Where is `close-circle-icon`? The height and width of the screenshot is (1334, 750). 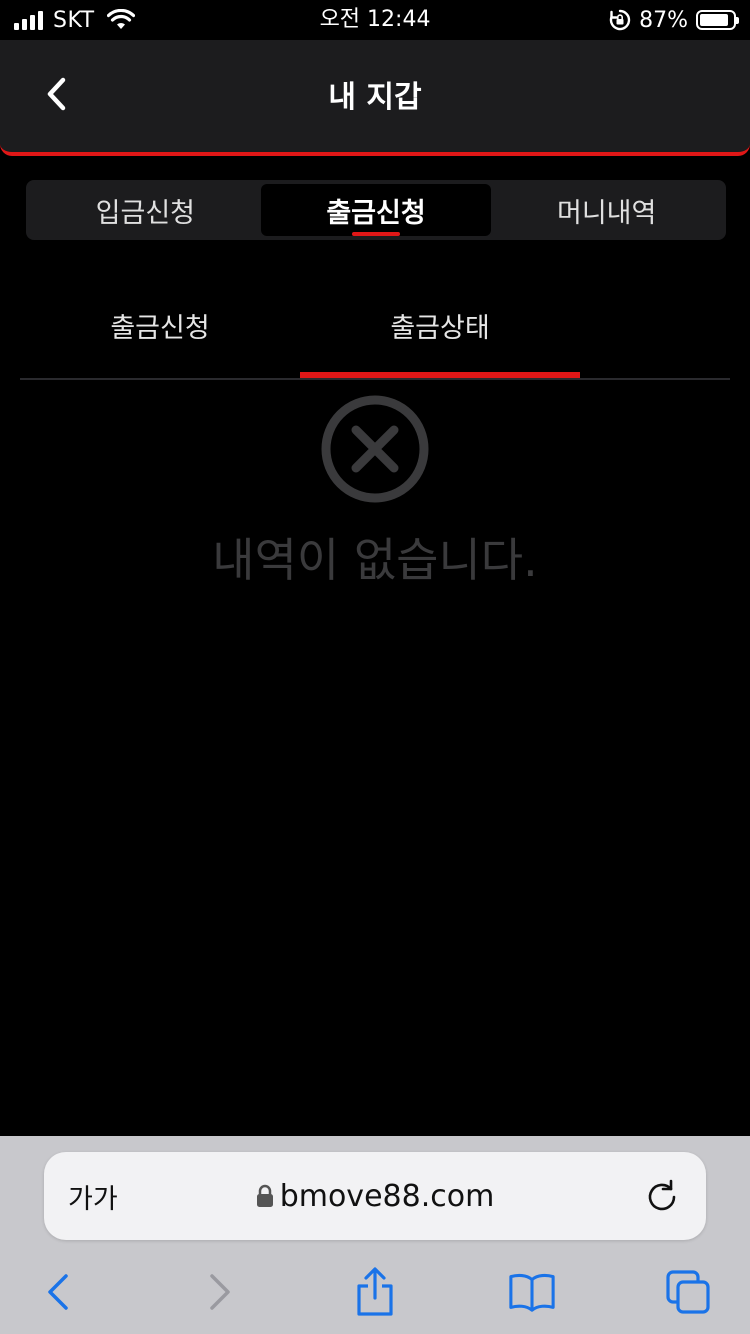
close-circle-icon is located at coordinates (375, 449).